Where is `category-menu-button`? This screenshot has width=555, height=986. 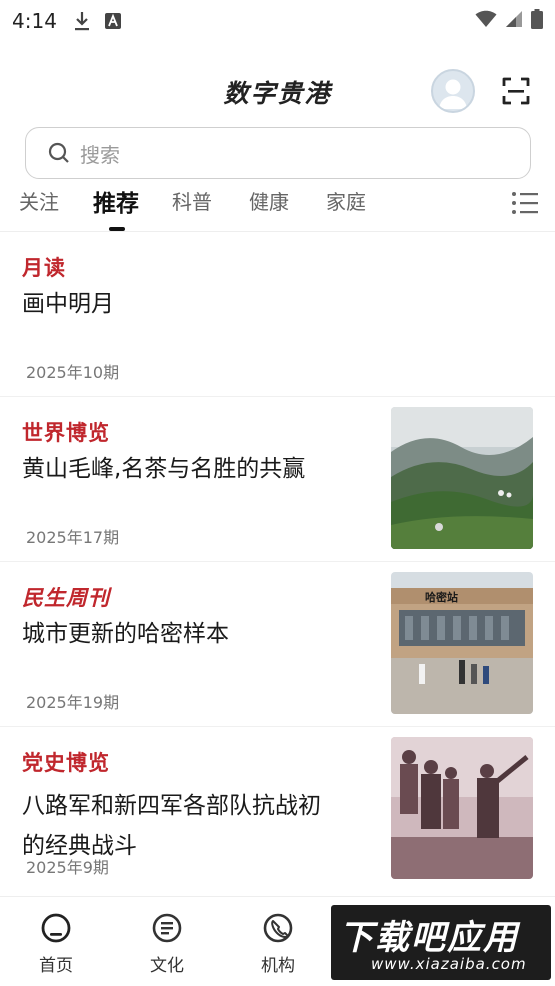
category-menu-button is located at coordinates (525, 203).